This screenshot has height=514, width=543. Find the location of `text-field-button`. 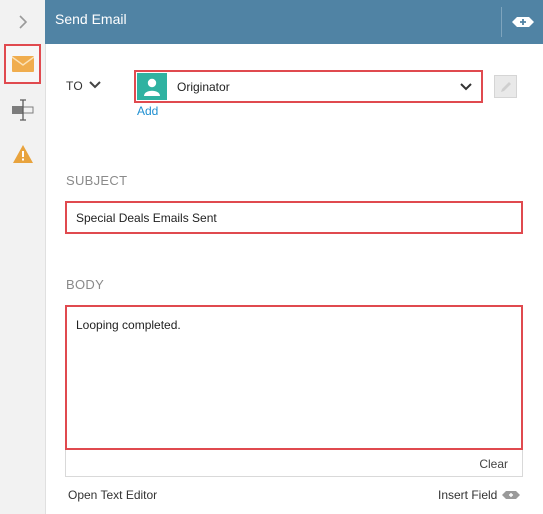

text-field-button is located at coordinates (22, 110).